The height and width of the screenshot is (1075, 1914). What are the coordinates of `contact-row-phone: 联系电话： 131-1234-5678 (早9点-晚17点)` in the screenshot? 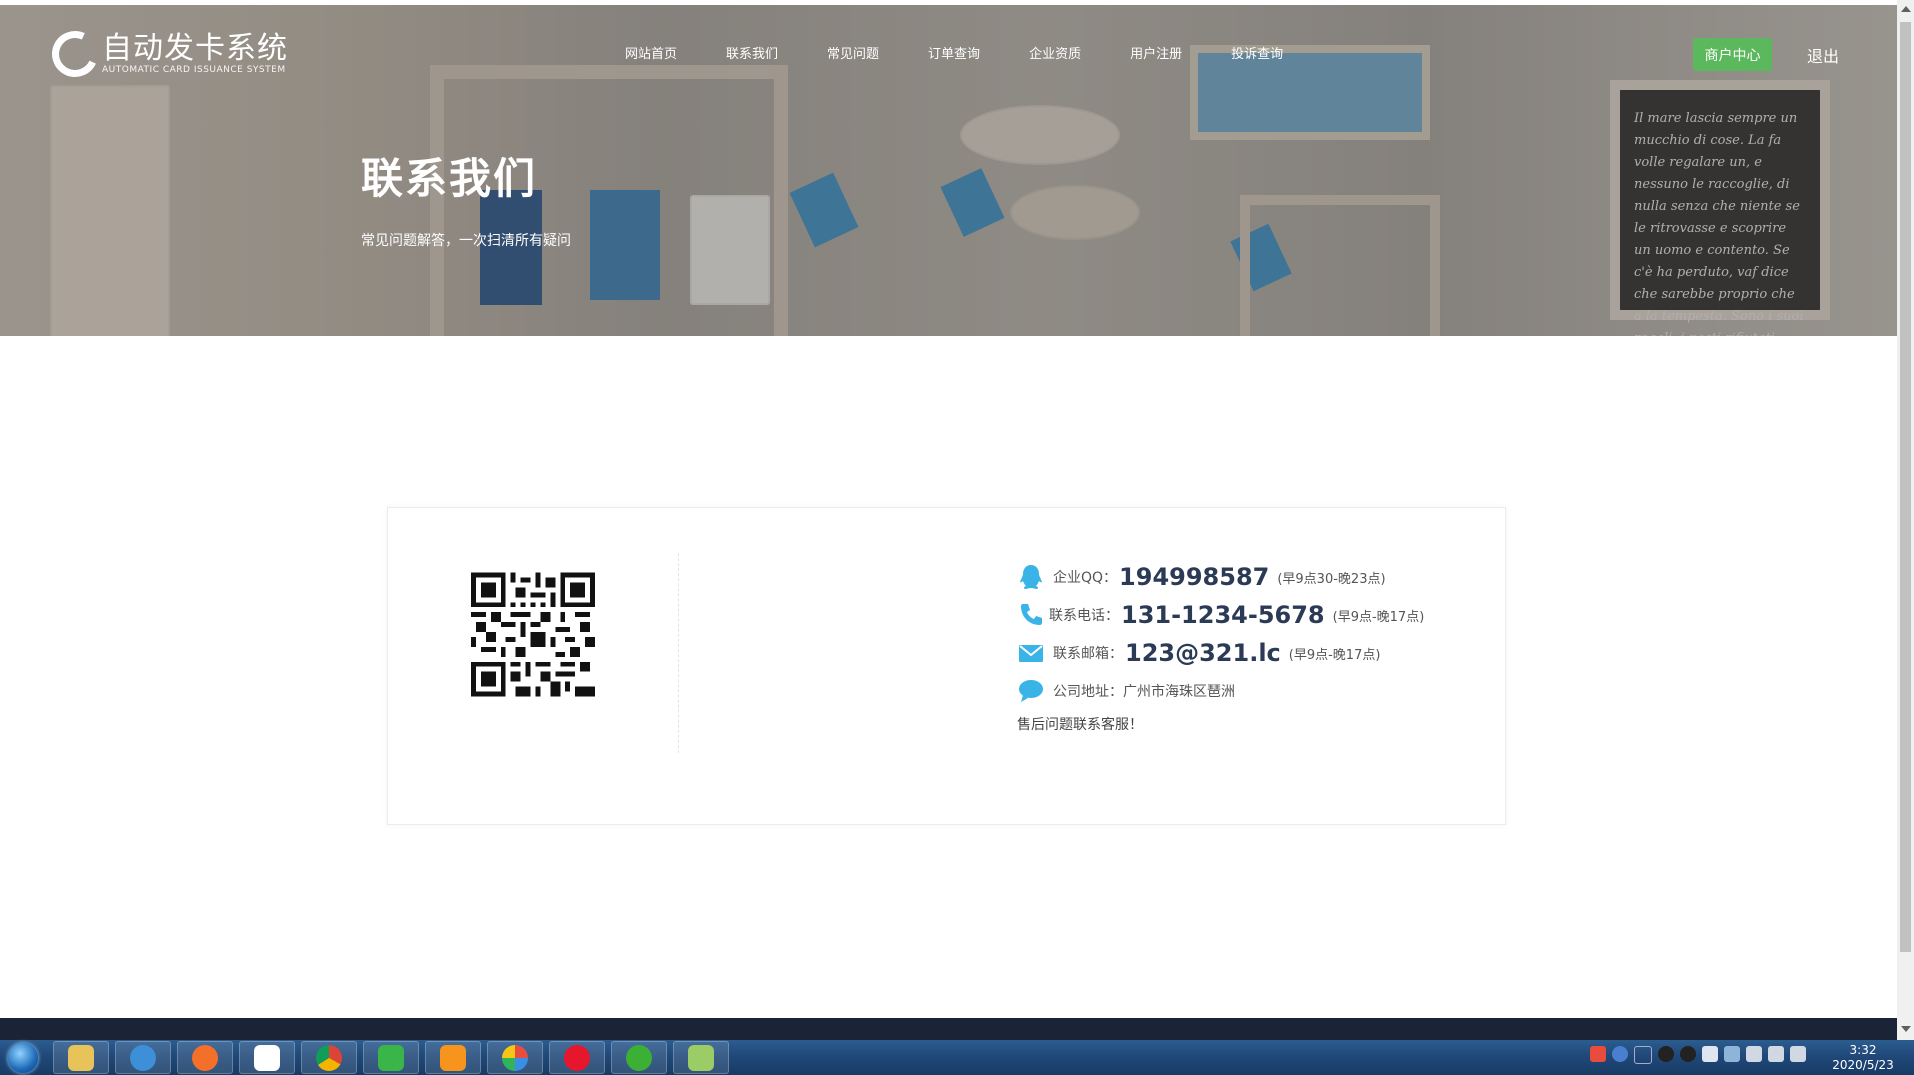 It's located at (1220, 615).